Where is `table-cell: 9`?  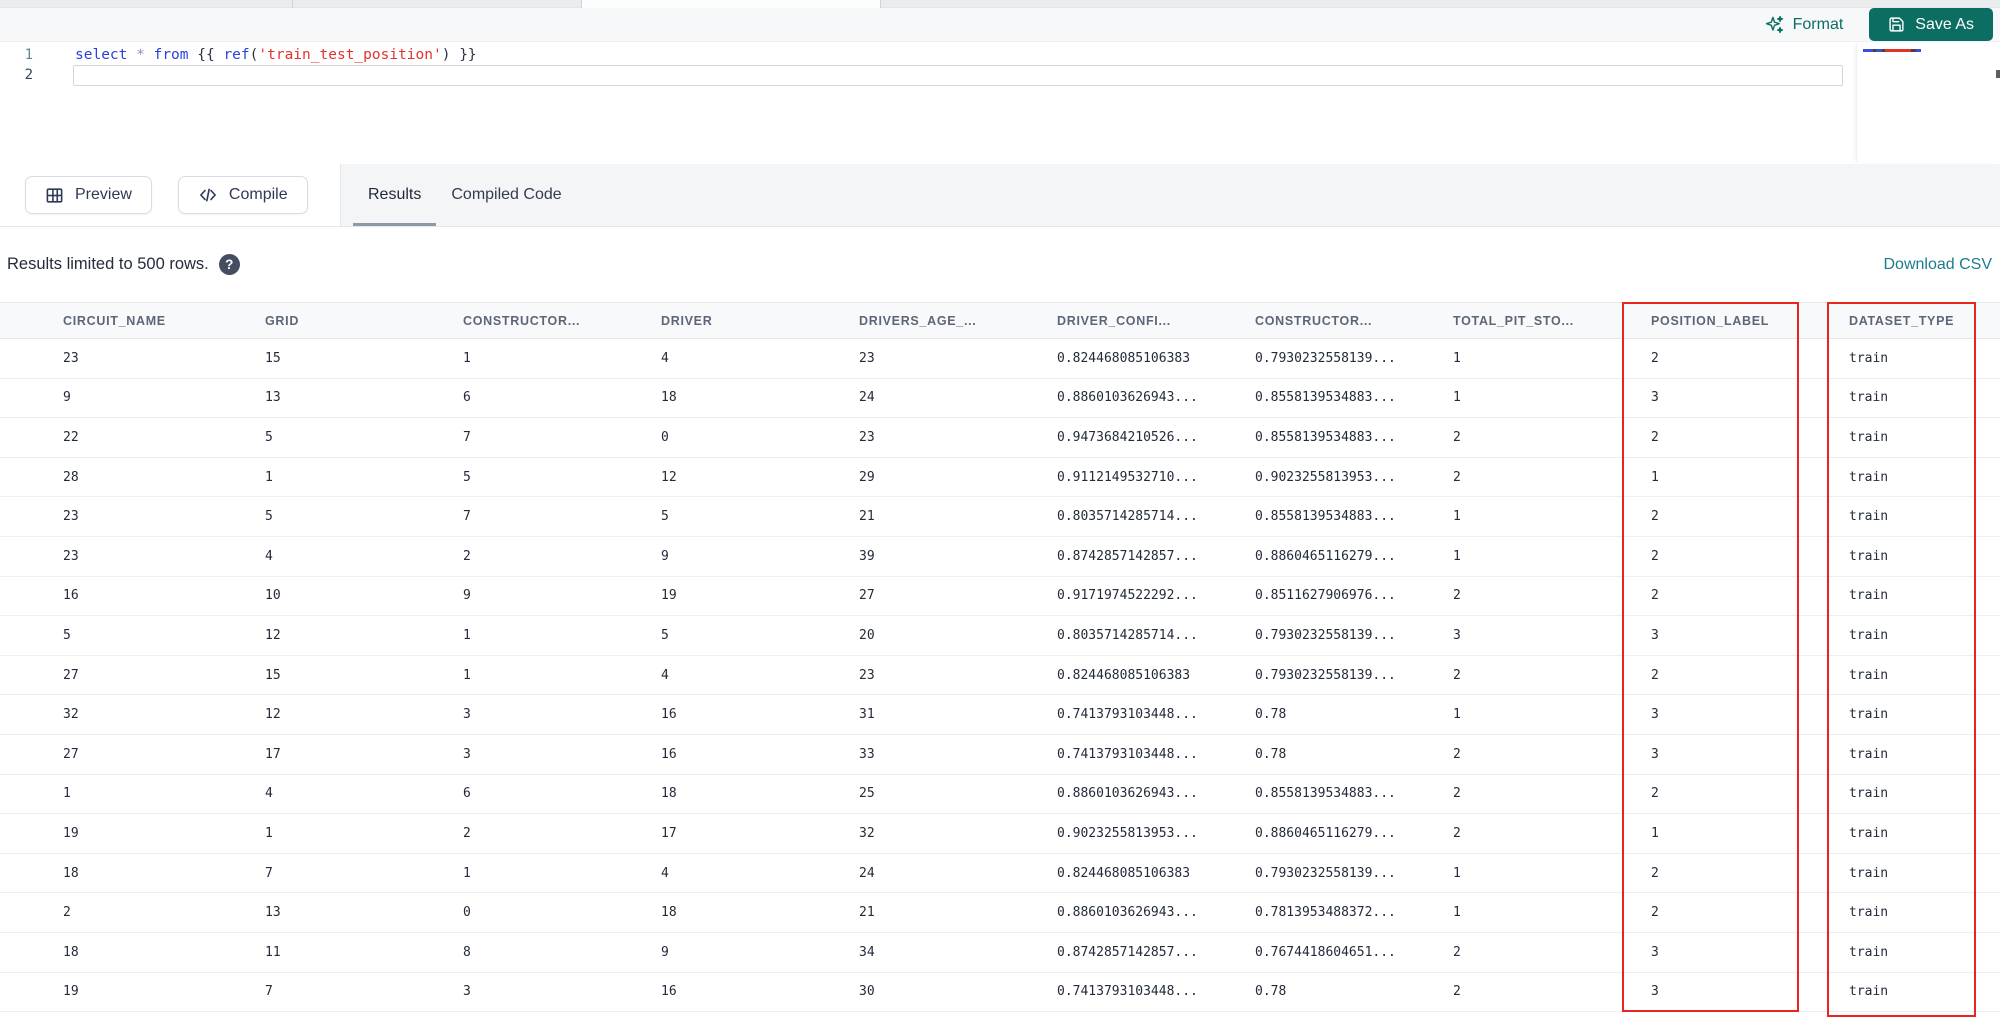 table-cell: 9 is located at coordinates (126, 398).